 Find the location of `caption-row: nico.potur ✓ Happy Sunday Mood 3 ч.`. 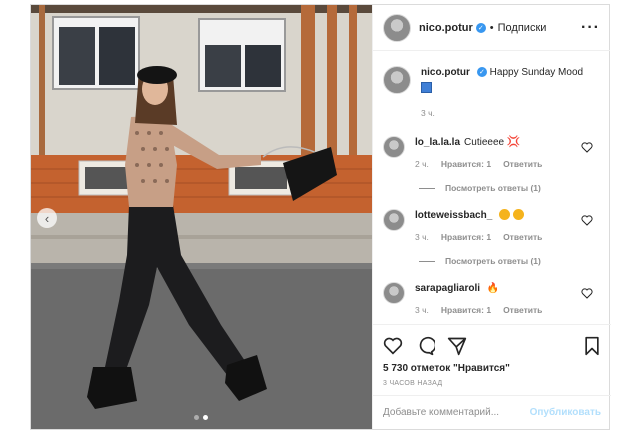

caption-row: nico.potur ✓ Happy Sunday Mood 3 ч. is located at coordinates (492, 93).